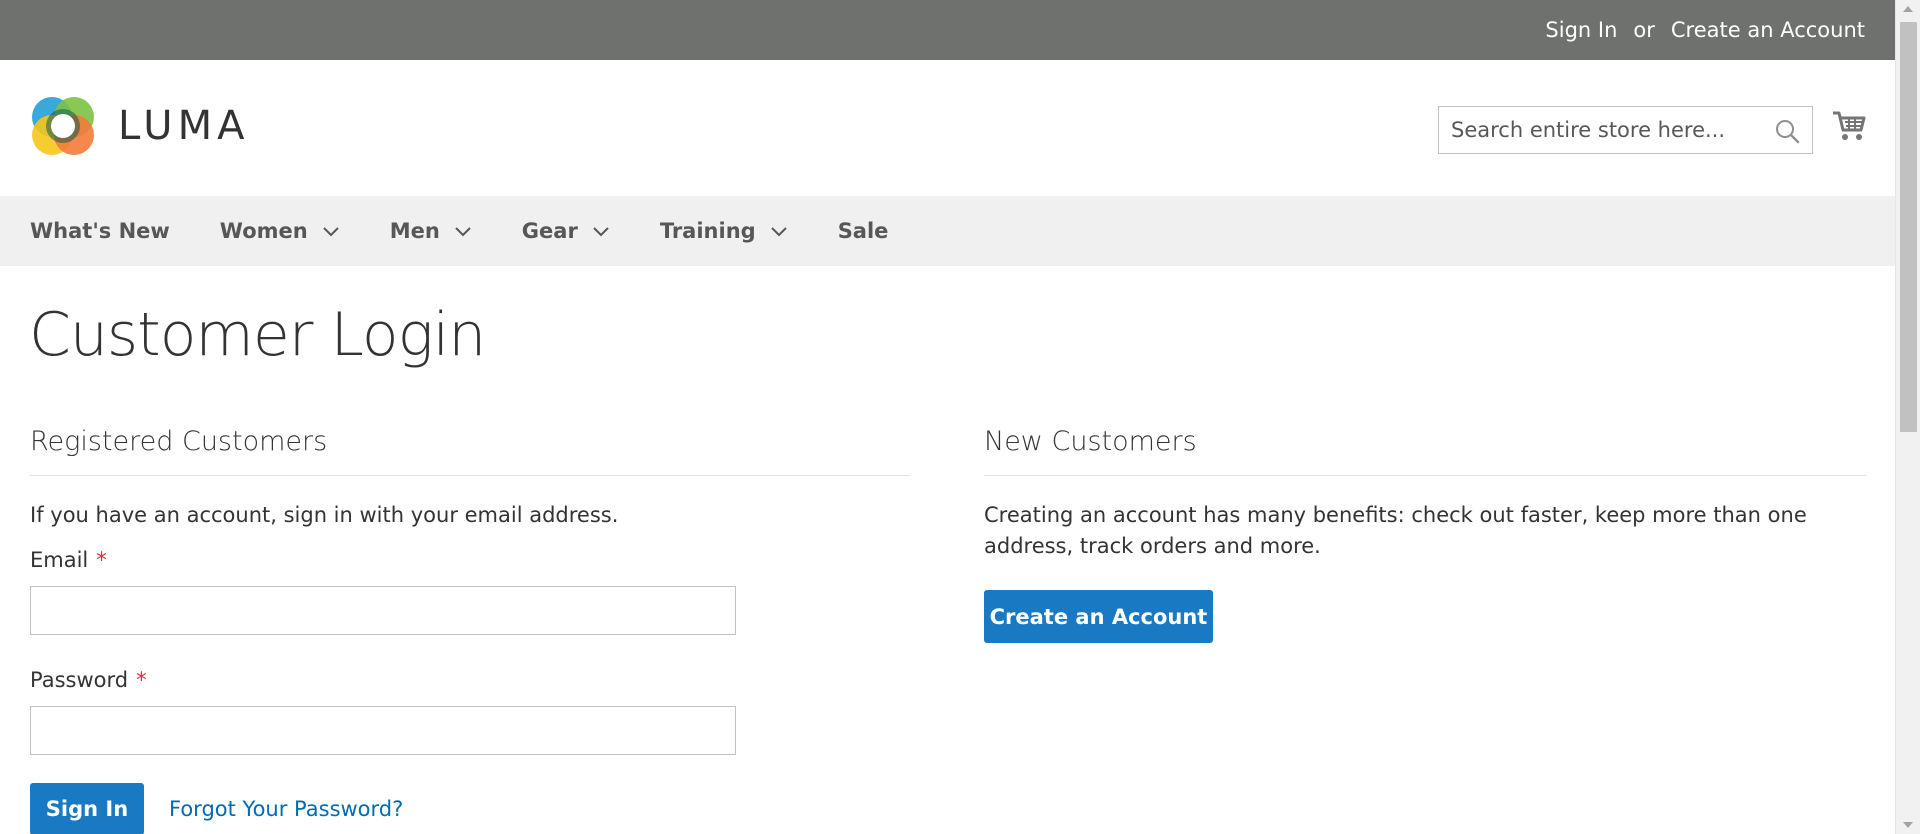 This screenshot has width=1920, height=834. I want to click on create-account-link: Create an Account, so click(1768, 30).